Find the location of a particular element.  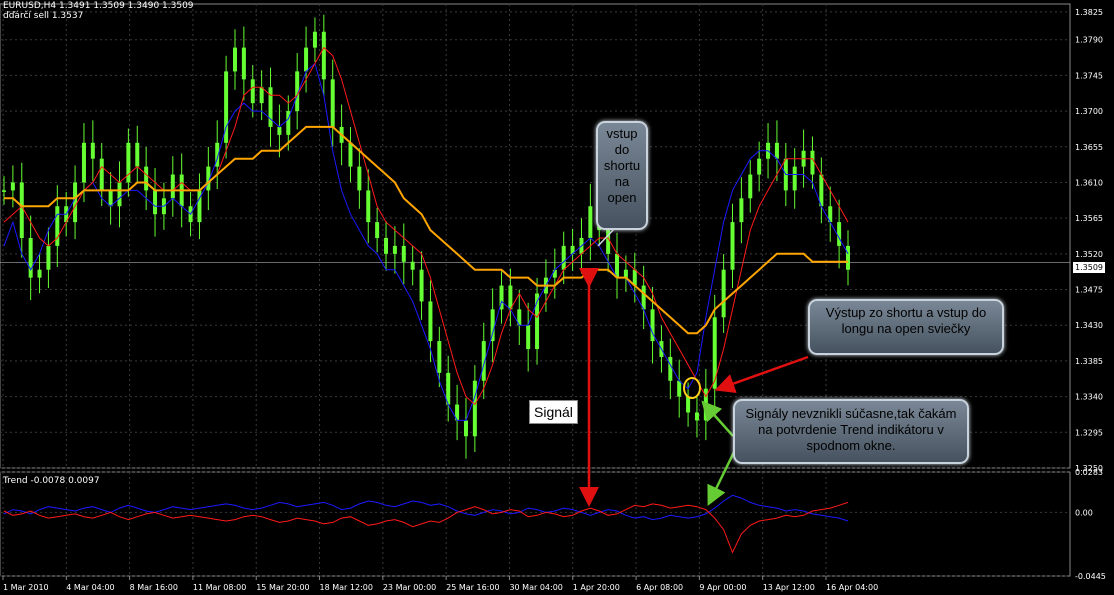

trend-y-tick-label: -0.0445 is located at coordinates (1090, 576).